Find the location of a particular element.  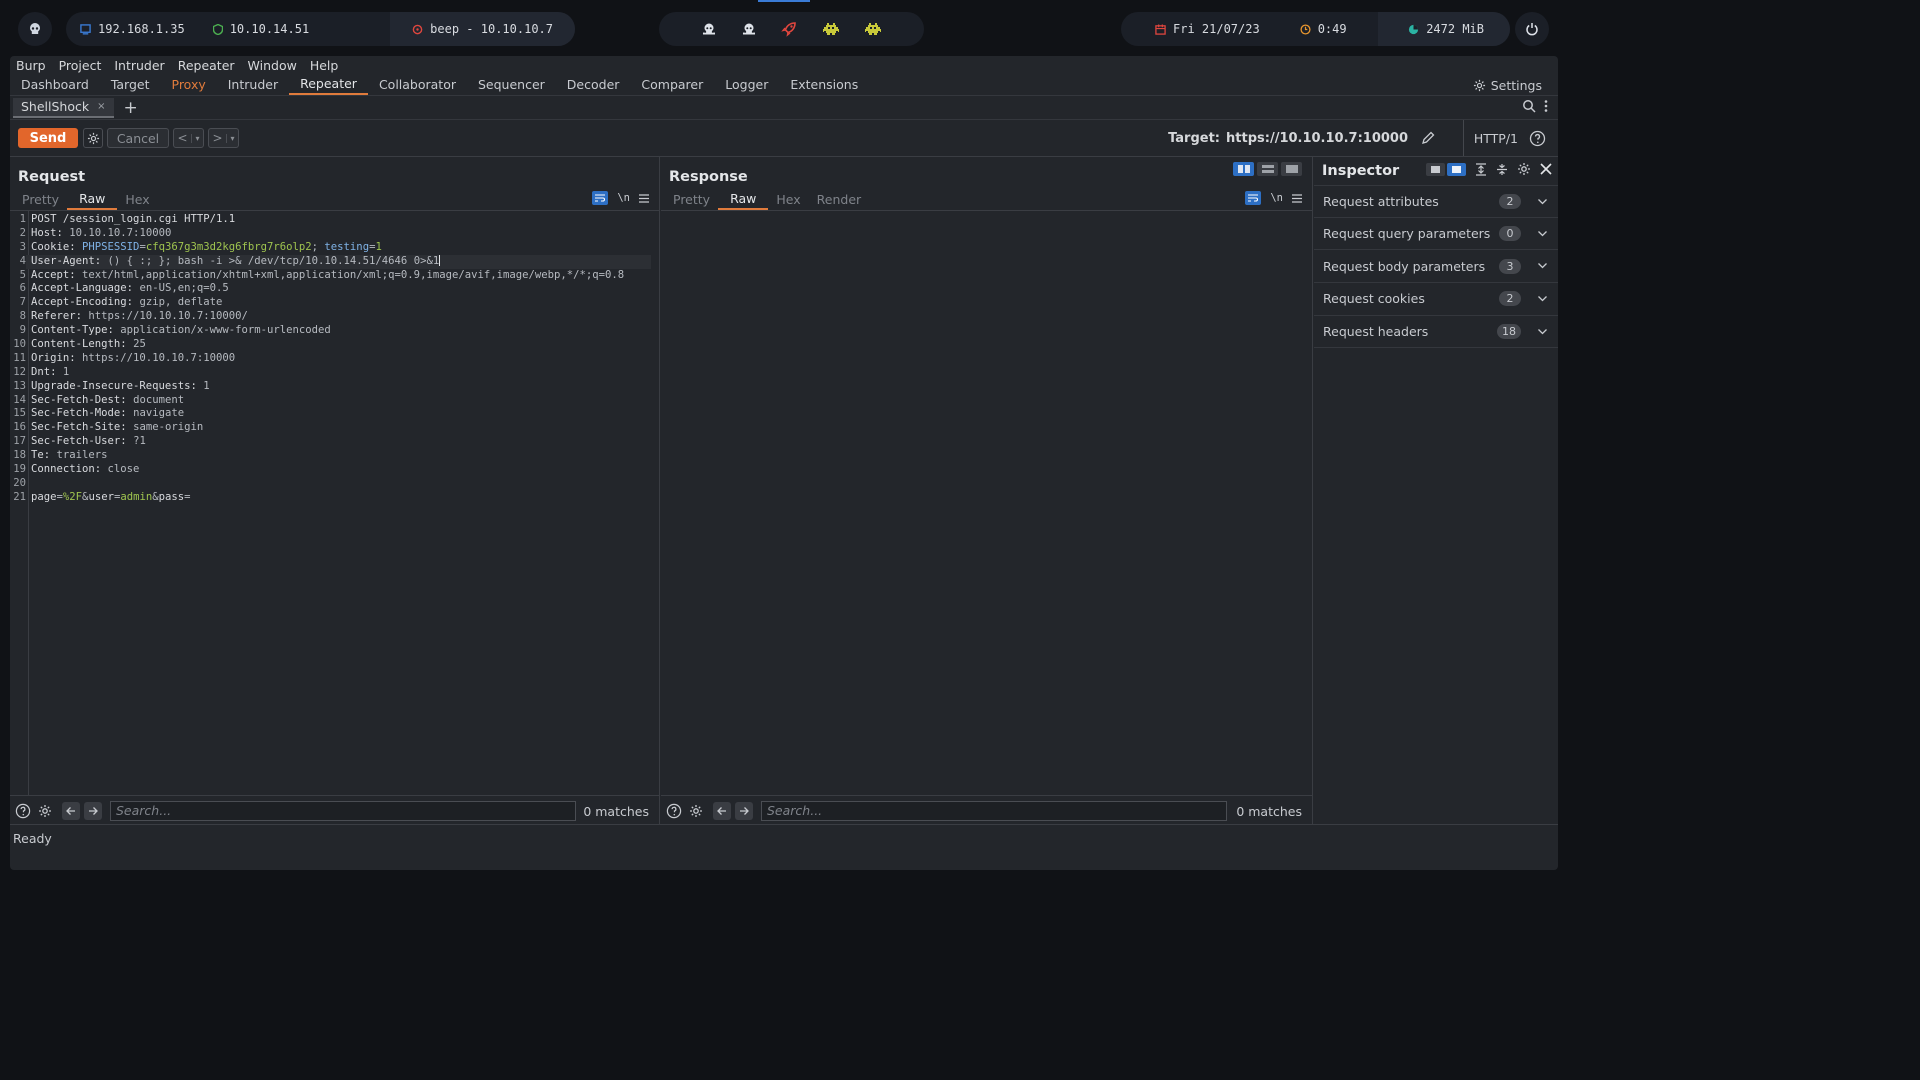

inspector-section-headers: Request headers 18 is located at coordinates (1436, 332).